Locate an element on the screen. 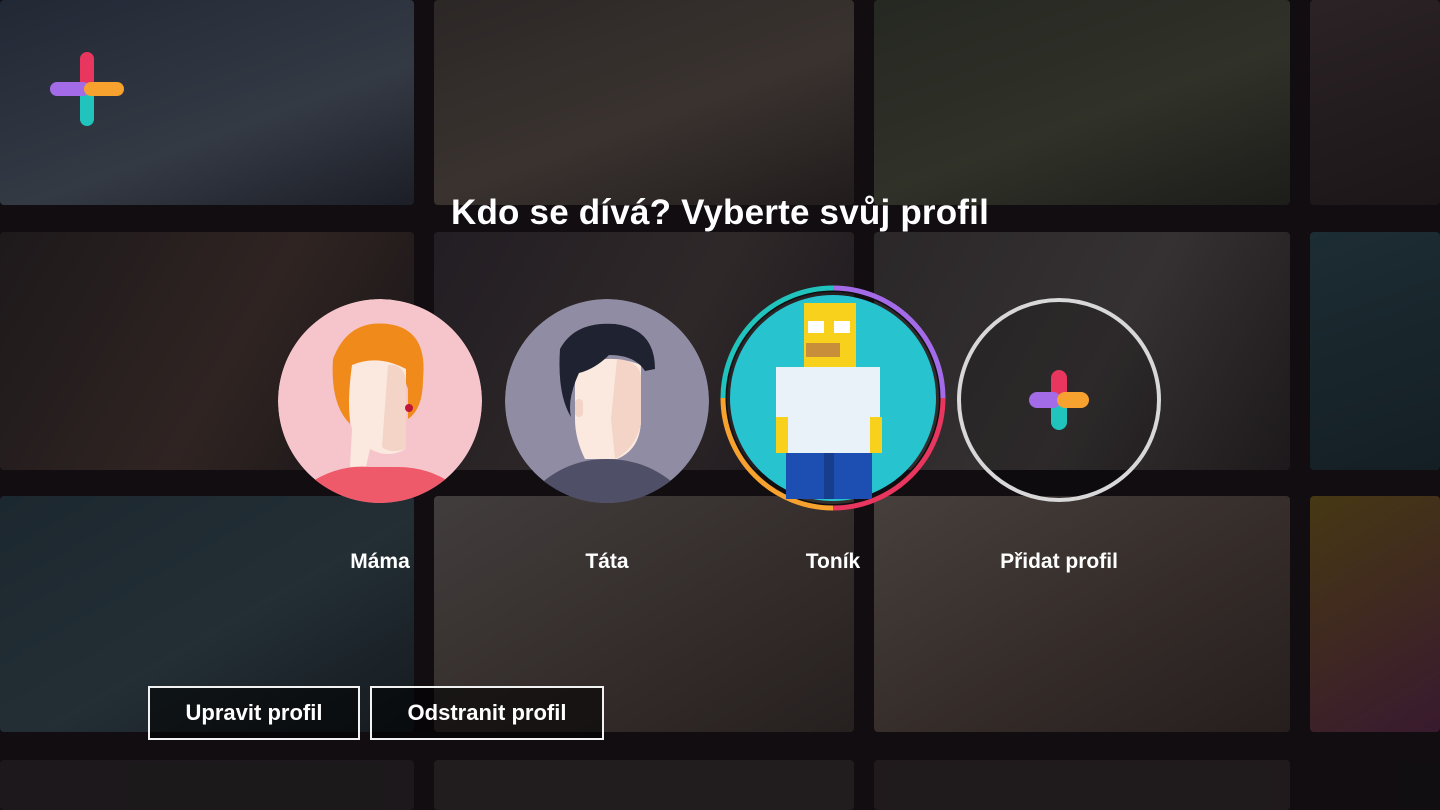 Image resolution: width=1440 pixels, height=810 pixels. profile-name-add: Přidat profil is located at coordinates (1059, 561).